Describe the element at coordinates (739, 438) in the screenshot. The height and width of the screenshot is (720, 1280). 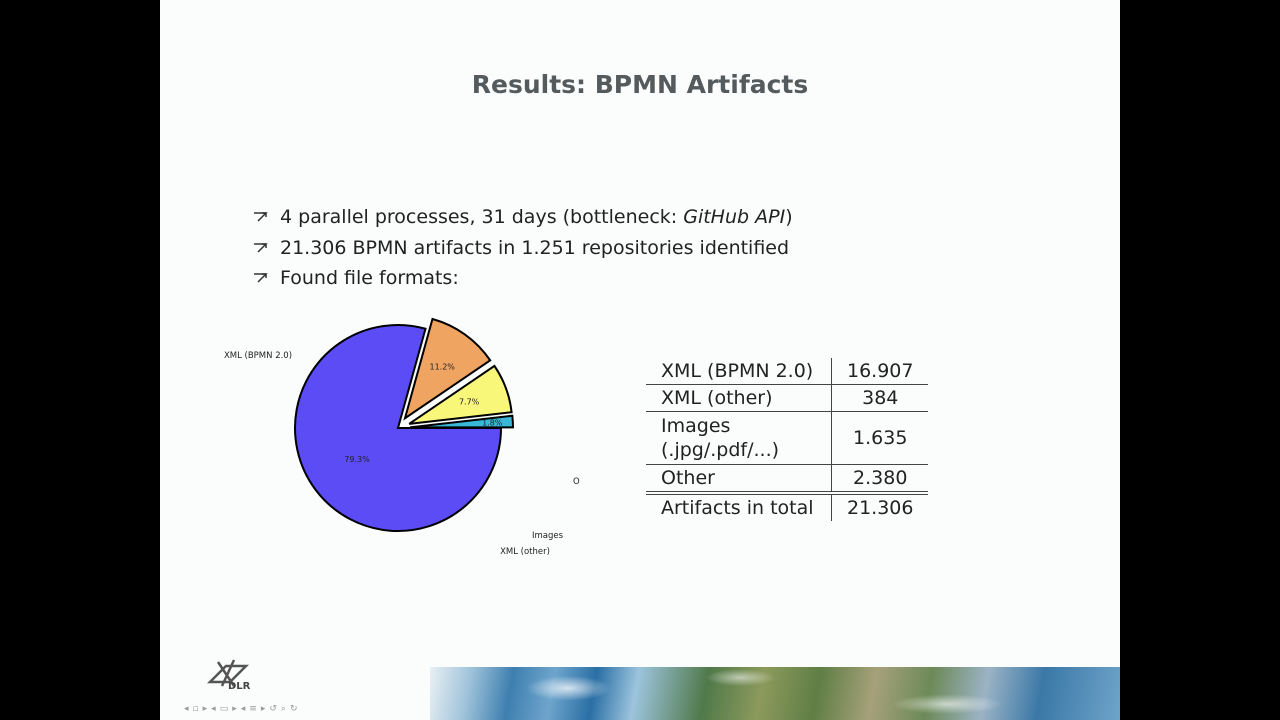
I see `table-cell-label: Images (.jpg/.pdf/...)` at that location.